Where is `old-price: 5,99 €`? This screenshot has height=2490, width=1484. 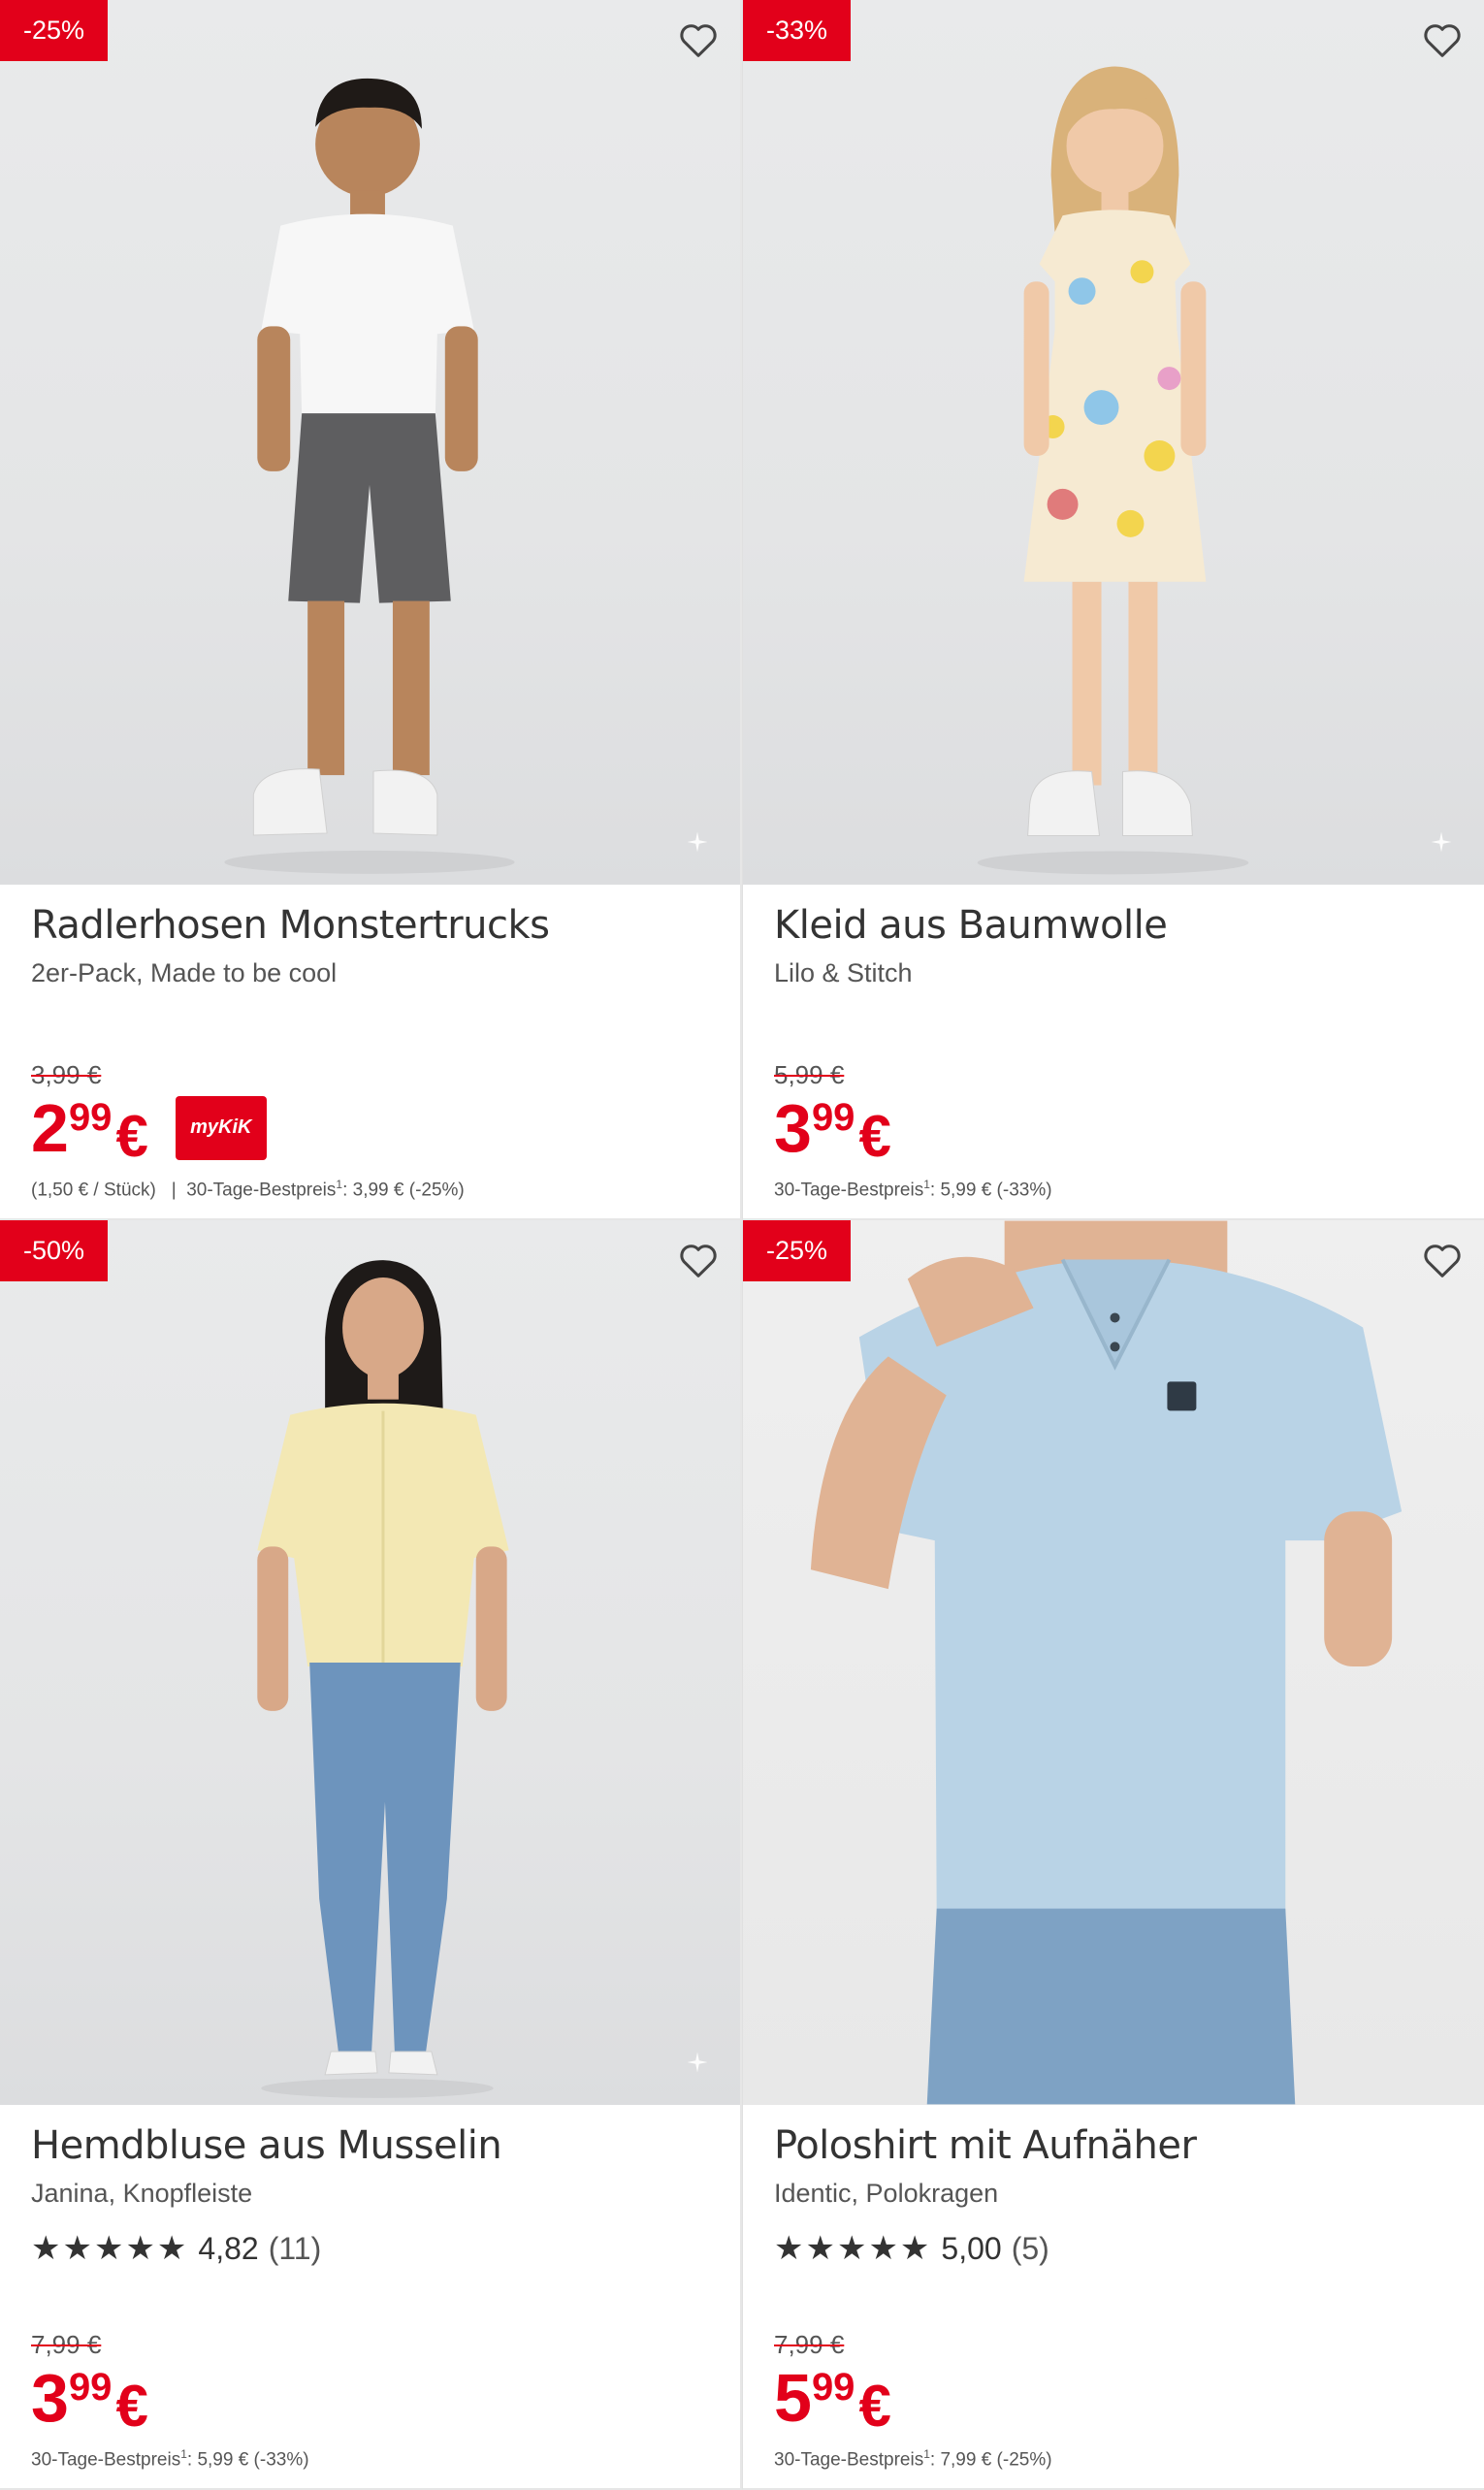 old-price: 5,99 € is located at coordinates (810, 1074).